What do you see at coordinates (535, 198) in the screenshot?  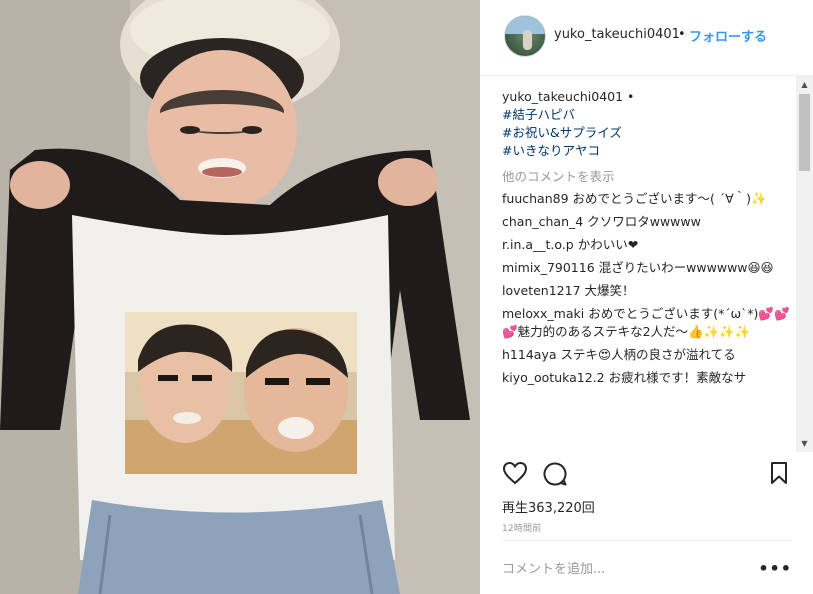 I see `comment-username-link: fuuchan89` at bounding box center [535, 198].